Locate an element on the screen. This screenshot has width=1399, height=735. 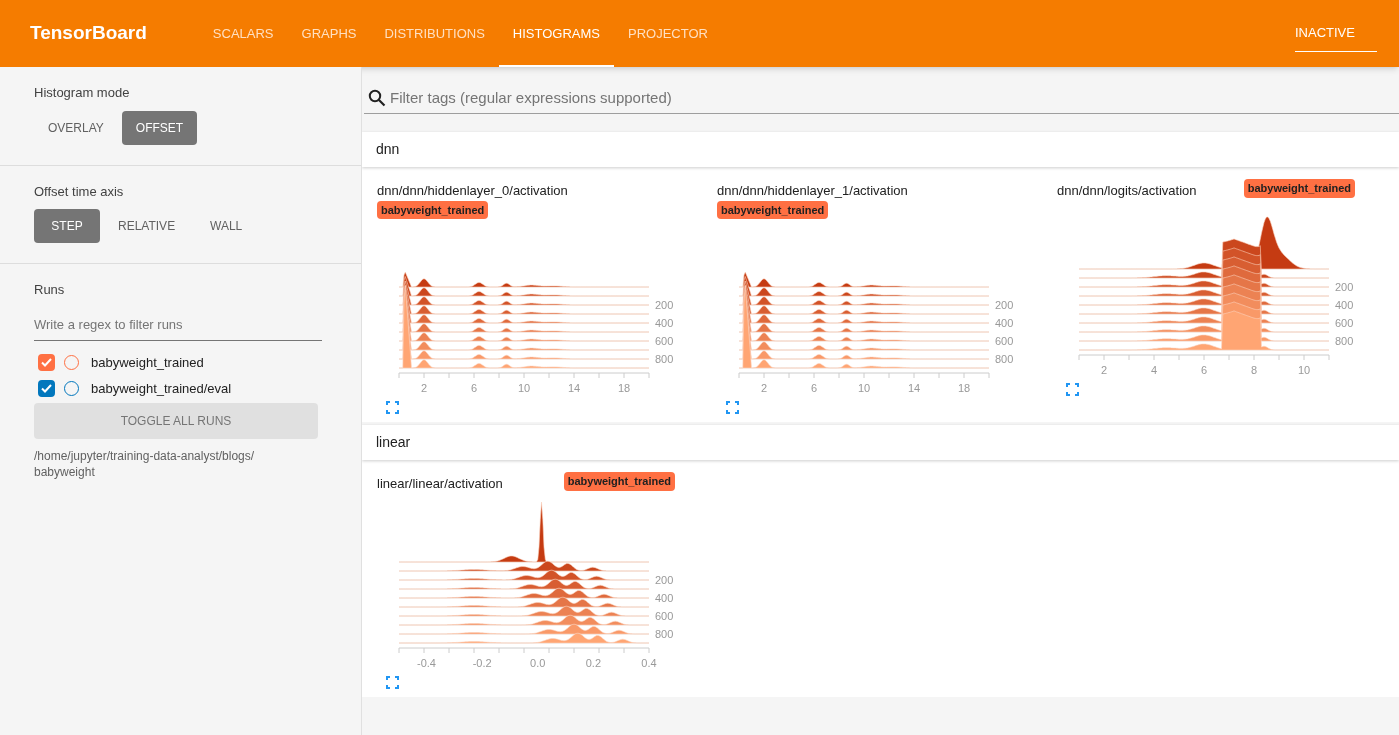
chart-title: dnn/dnn/hiddenlayer_1/activation is located at coordinates (812, 191).